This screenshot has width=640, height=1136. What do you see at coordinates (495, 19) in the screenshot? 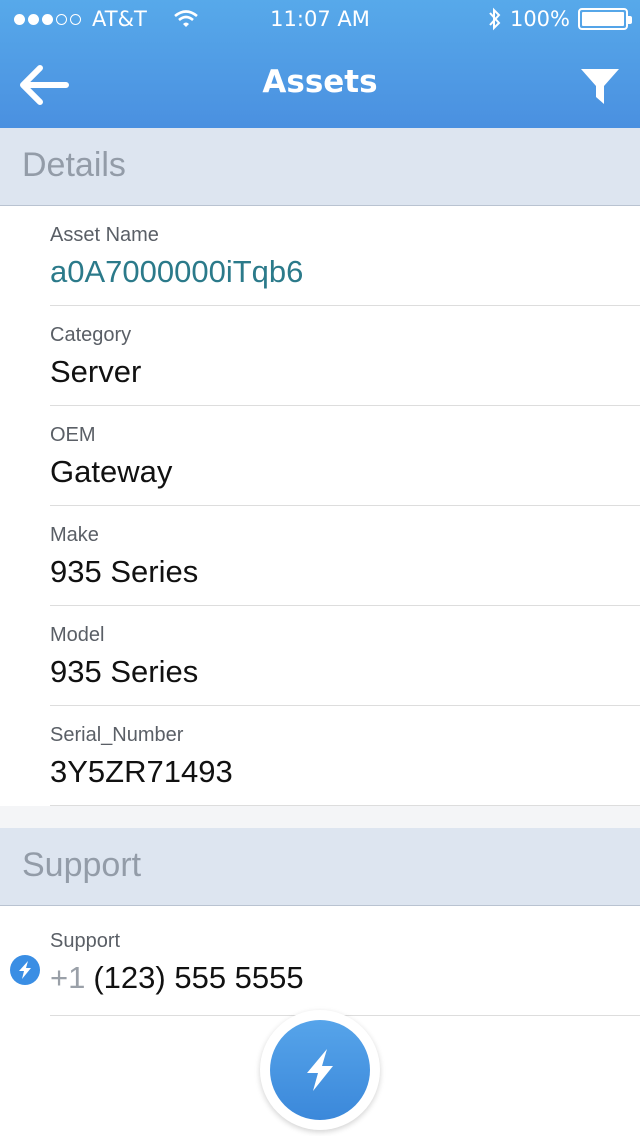
I see `bluetooth-icon` at bounding box center [495, 19].